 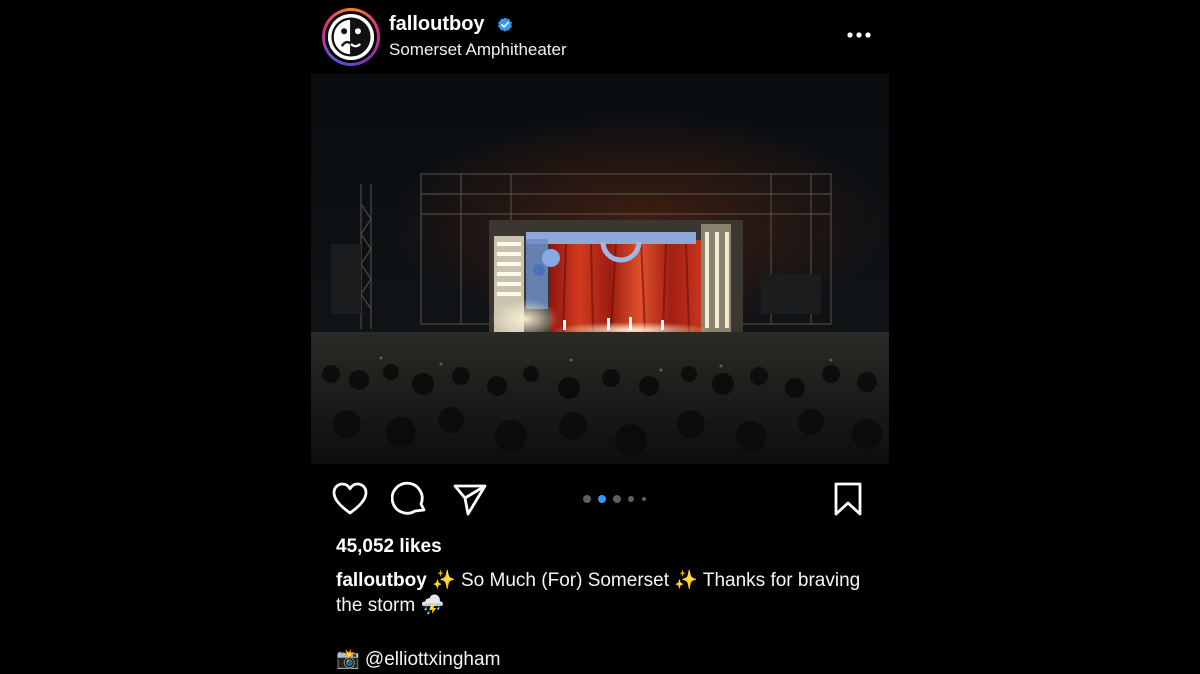 I want to click on post-location: Somerset Amphitheater, so click(x=478, y=50).